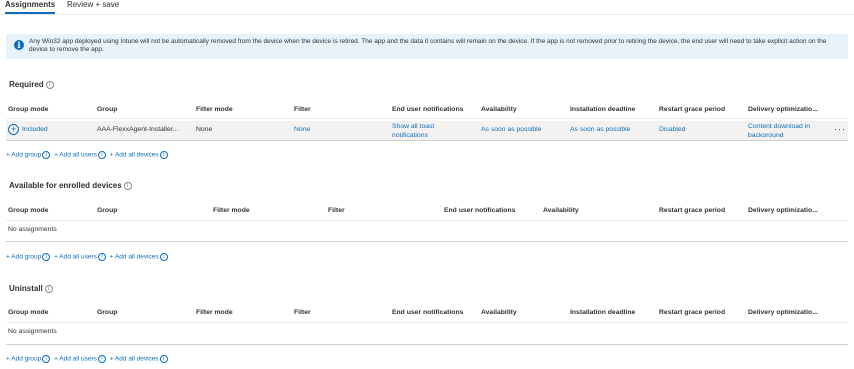 The image size is (854, 369). Describe the element at coordinates (302, 129) in the screenshot. I see `filter-link: None` at that location.